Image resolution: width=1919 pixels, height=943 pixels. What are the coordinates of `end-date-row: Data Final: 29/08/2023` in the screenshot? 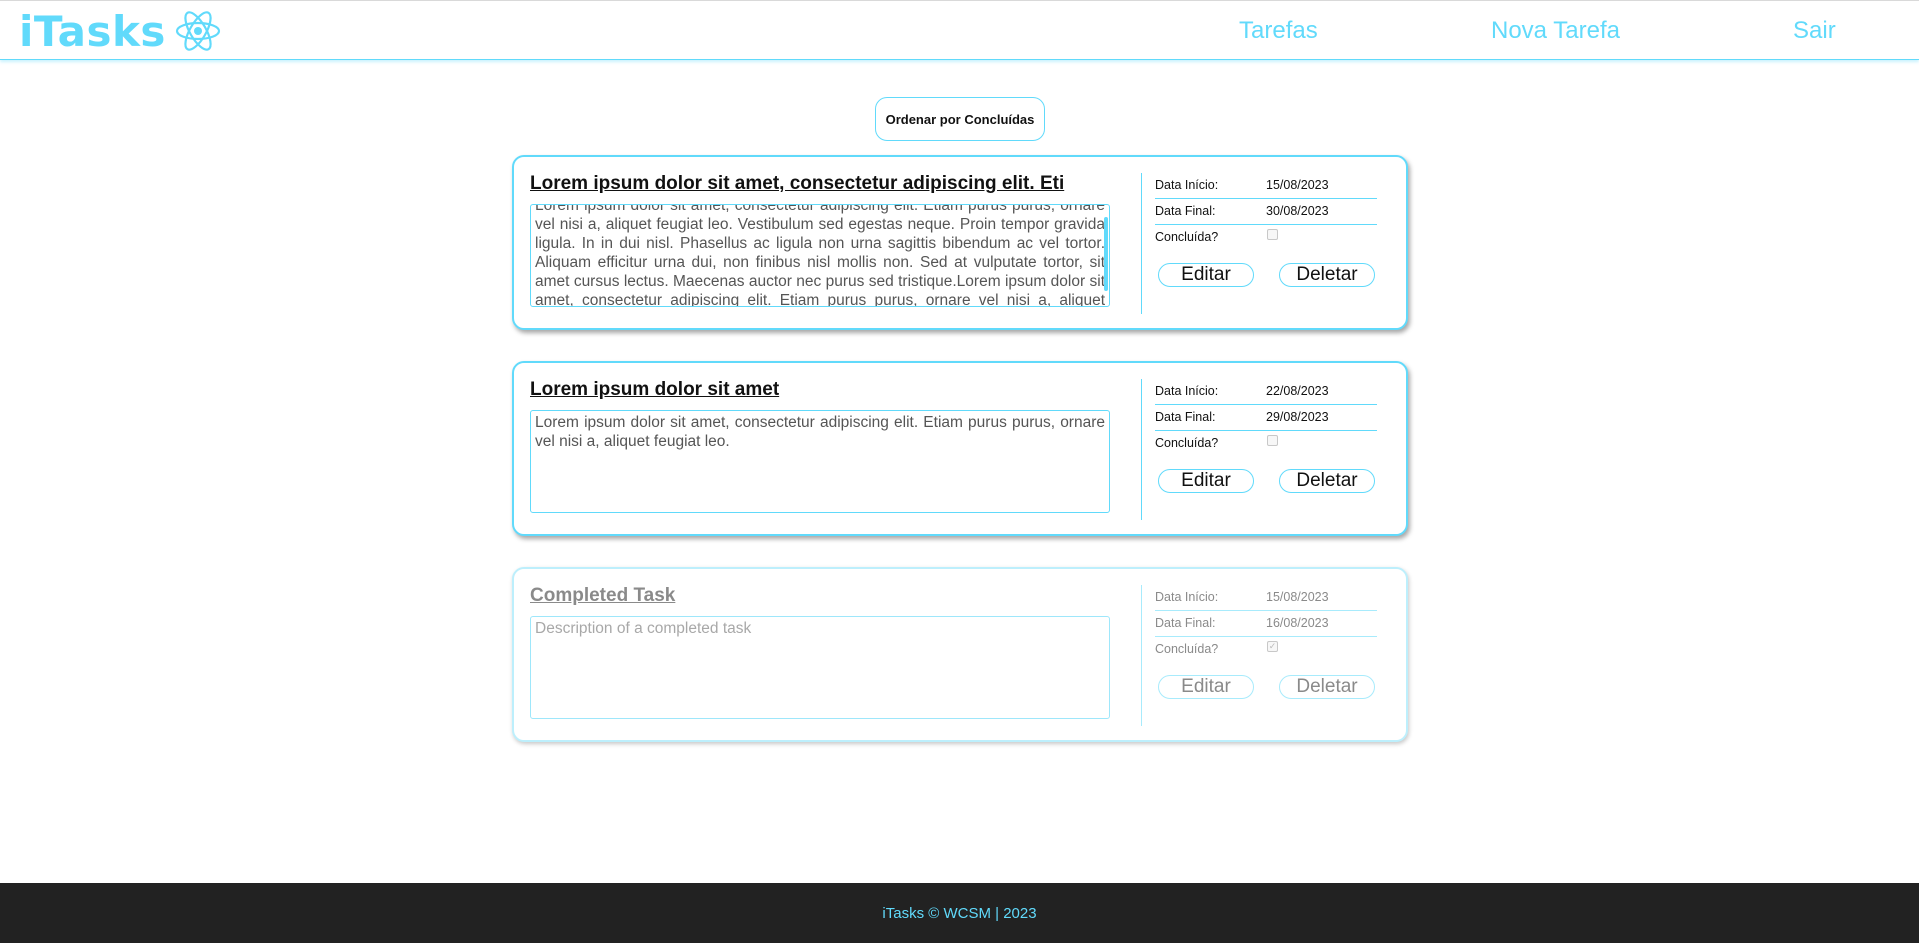 It's located at (1266, 418).